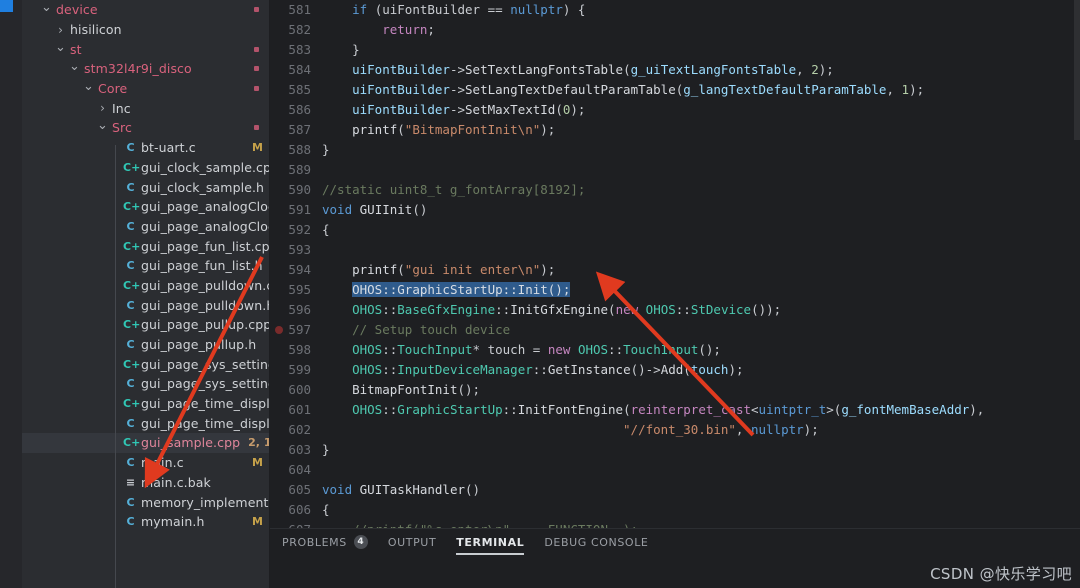 The height and width of the screenshot is (588, 1080). Describe the element at coordinates (296, 150) in the screenshot. I see `line-number: 588` at that location.